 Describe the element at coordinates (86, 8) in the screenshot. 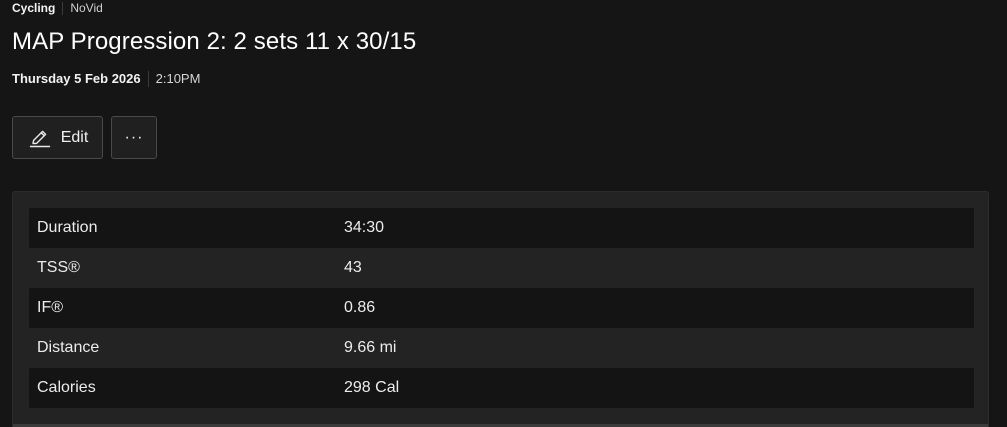

I see `workout-tag: NoVid` at that location.